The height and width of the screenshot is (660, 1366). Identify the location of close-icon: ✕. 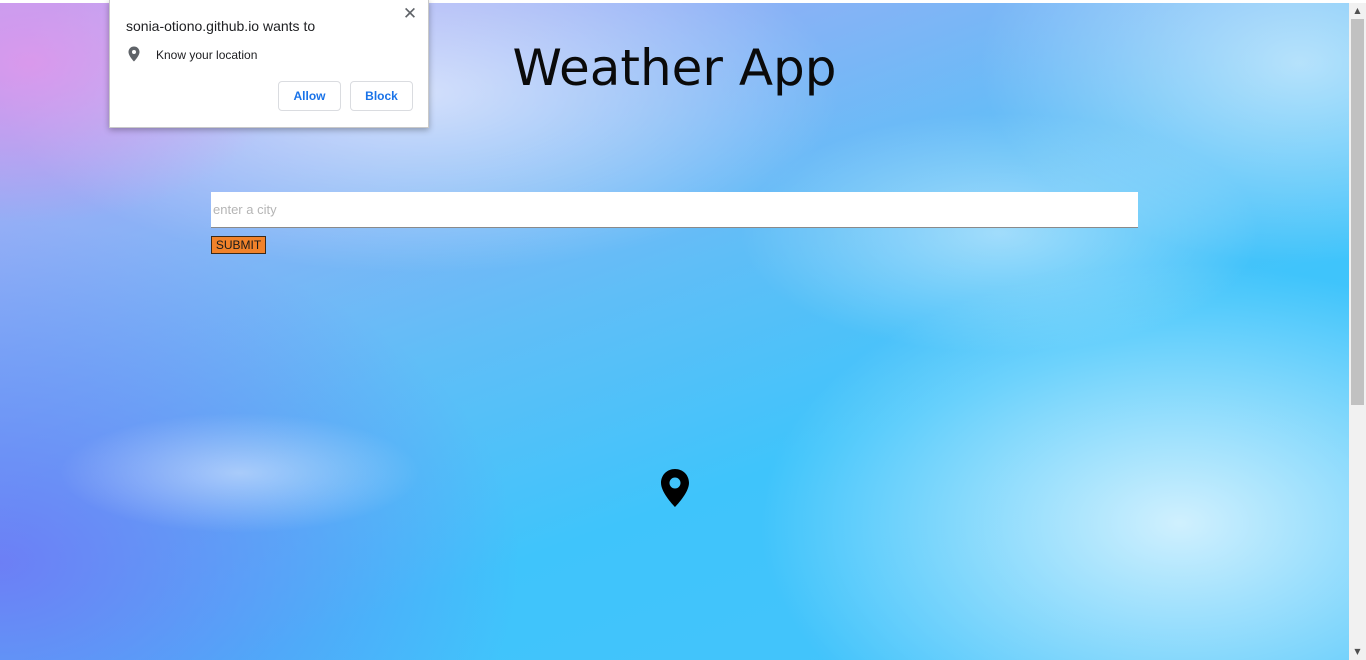
(410, 14).